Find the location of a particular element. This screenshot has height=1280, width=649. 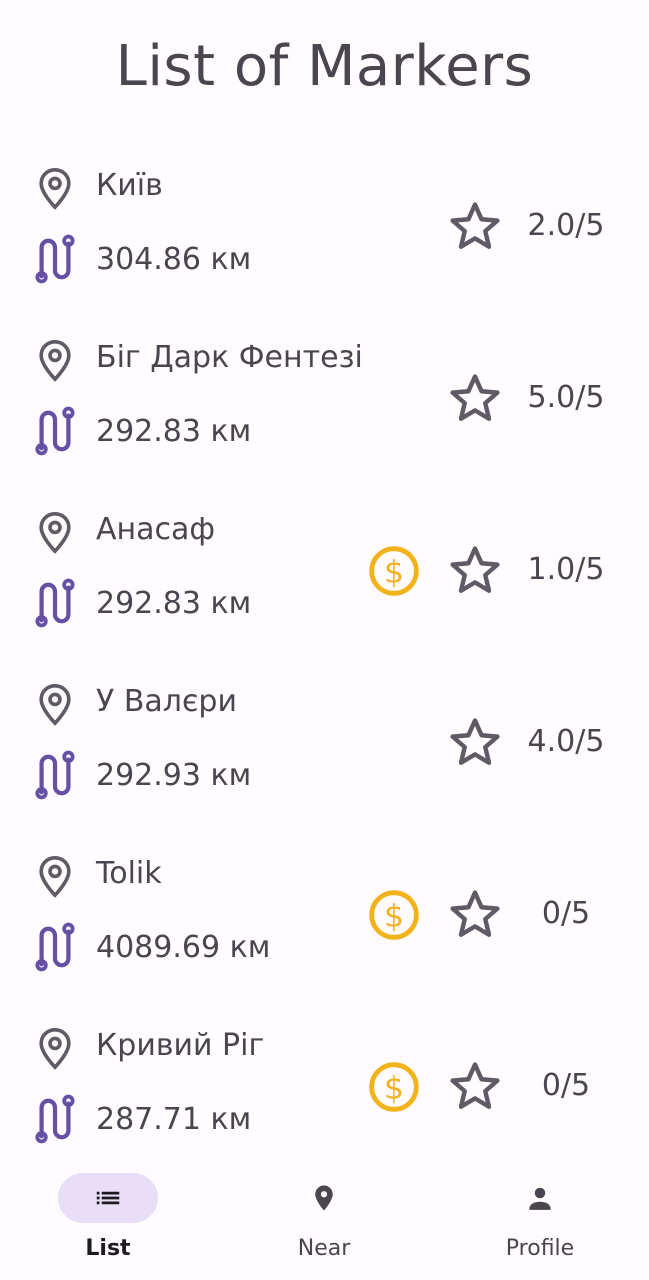

marker-rating: 5.0/5 is located at coordinates (566, 397).